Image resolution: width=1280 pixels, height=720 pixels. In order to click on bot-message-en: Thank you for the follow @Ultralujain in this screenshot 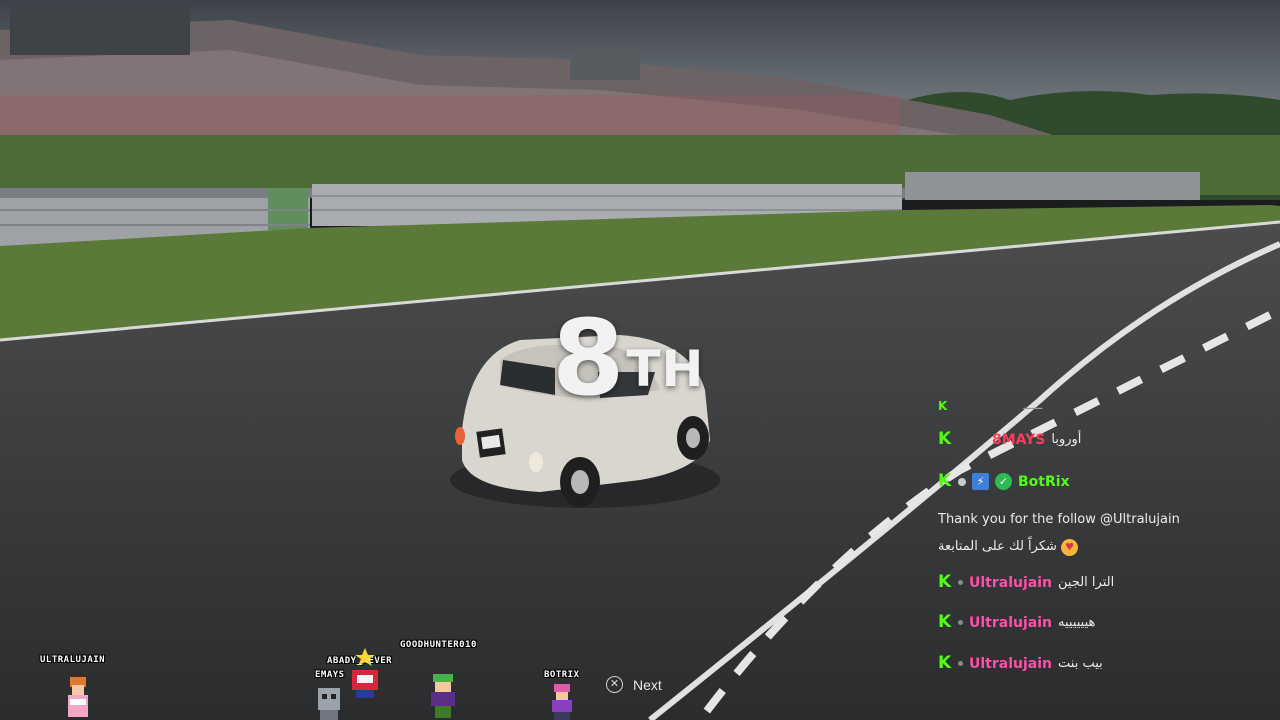, I will do `click(1059, 519)`.